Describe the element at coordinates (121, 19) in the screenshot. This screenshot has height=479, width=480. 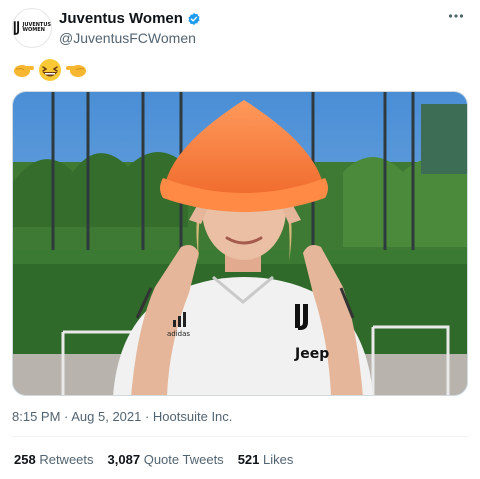
I see `display-name: Juventus Women` at that location.